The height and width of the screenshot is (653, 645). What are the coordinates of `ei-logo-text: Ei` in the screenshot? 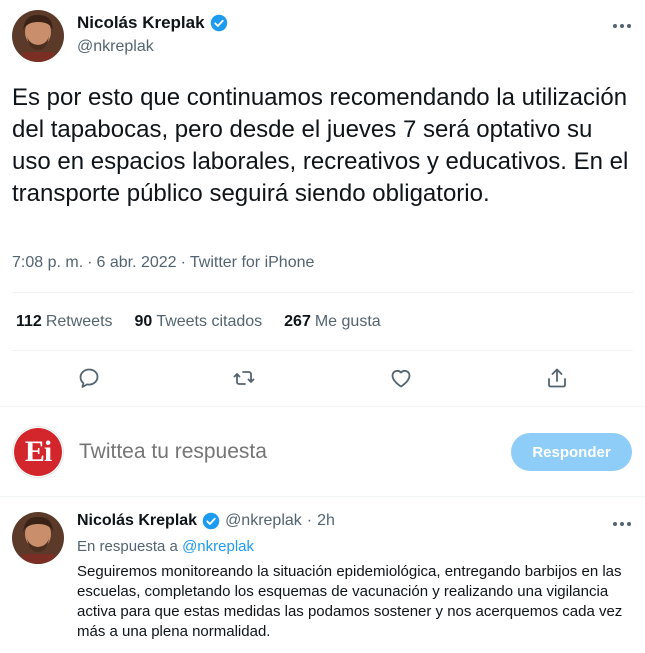 It's located at (38, 452).